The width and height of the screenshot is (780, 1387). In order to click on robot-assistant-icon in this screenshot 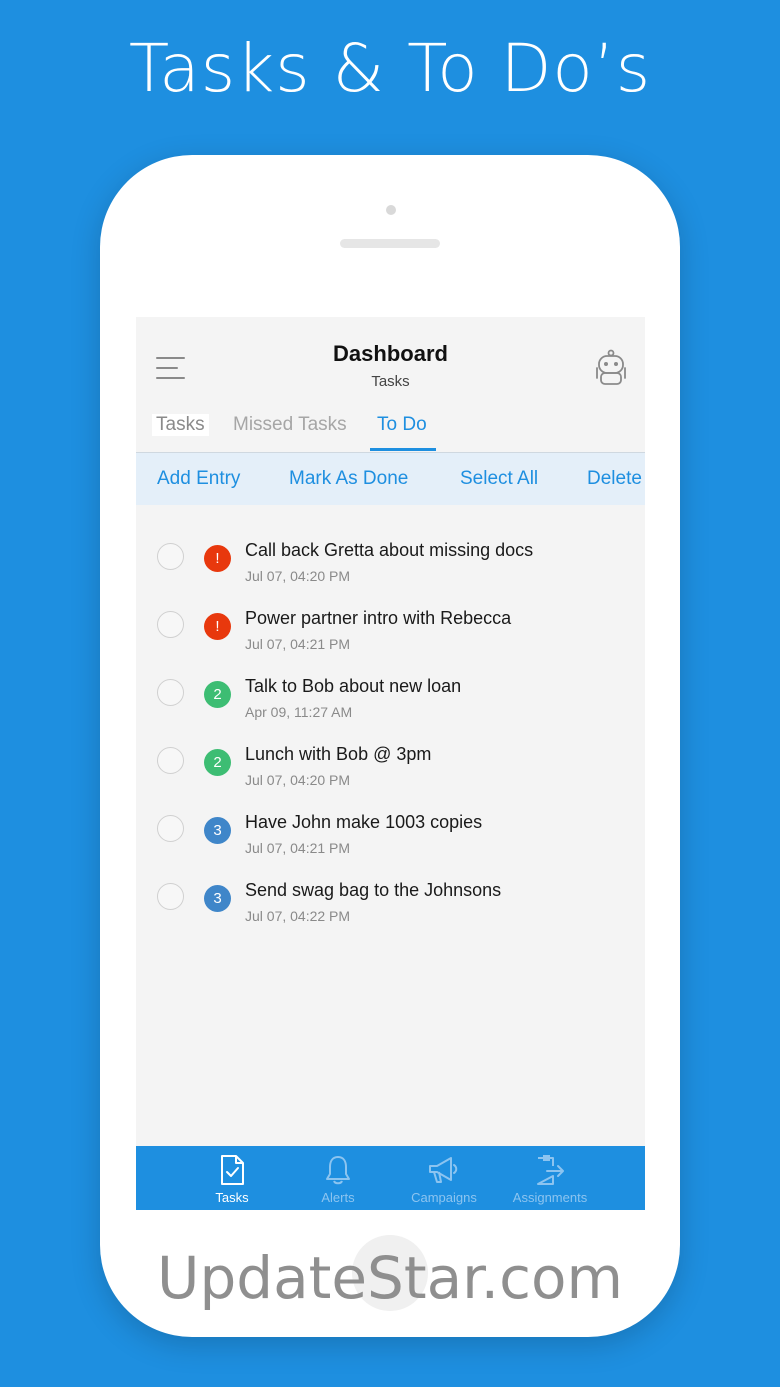, I will do `click(611, 368)`.